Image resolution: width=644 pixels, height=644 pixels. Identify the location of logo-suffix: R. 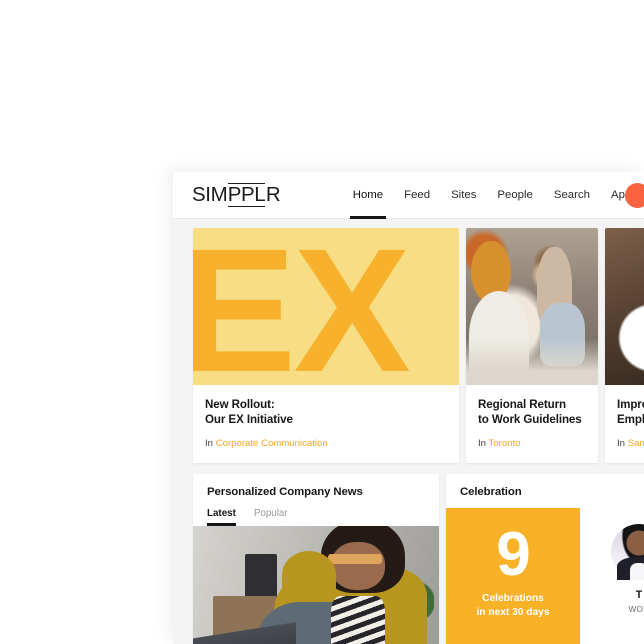
(273, 195).